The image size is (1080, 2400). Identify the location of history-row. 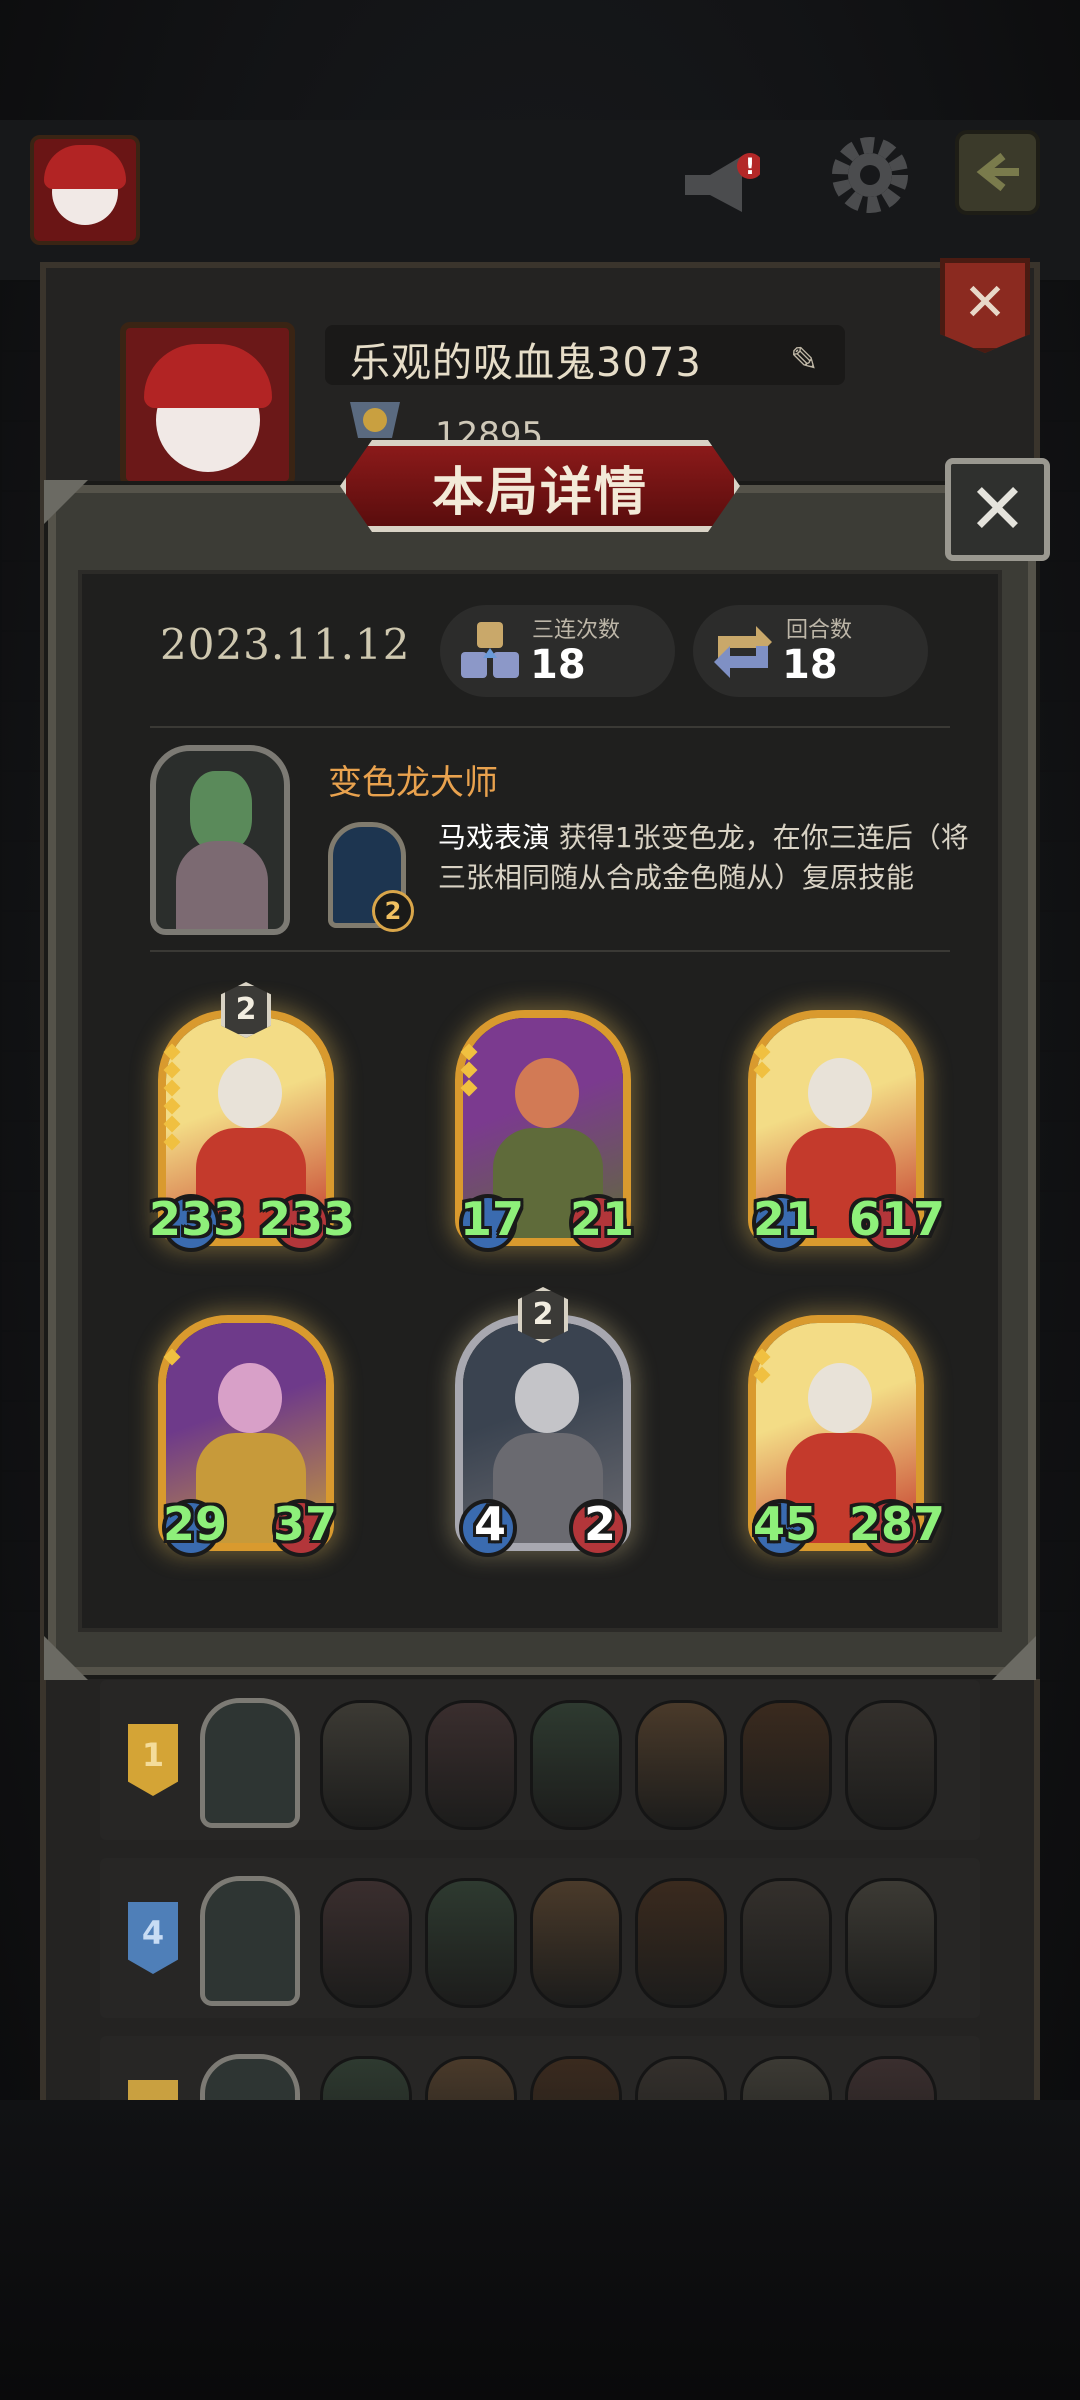
(540, 2068).